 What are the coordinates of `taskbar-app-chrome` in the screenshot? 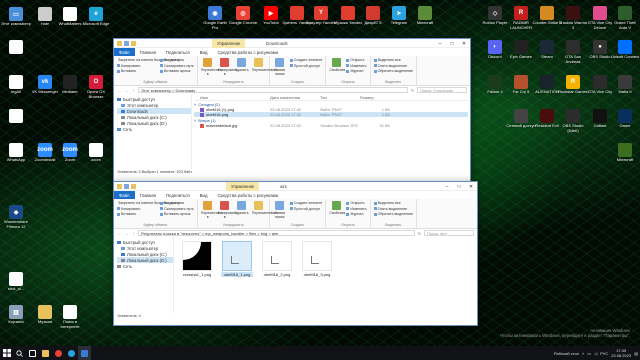 It's located at (58, 353).